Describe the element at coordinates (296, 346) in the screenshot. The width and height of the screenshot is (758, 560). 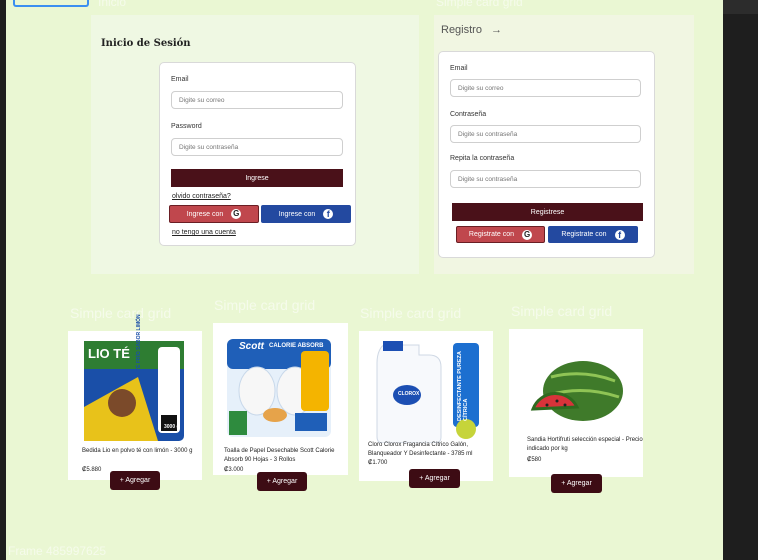
I see `scott-sub-text: CALORIE ABSORB` at that location.